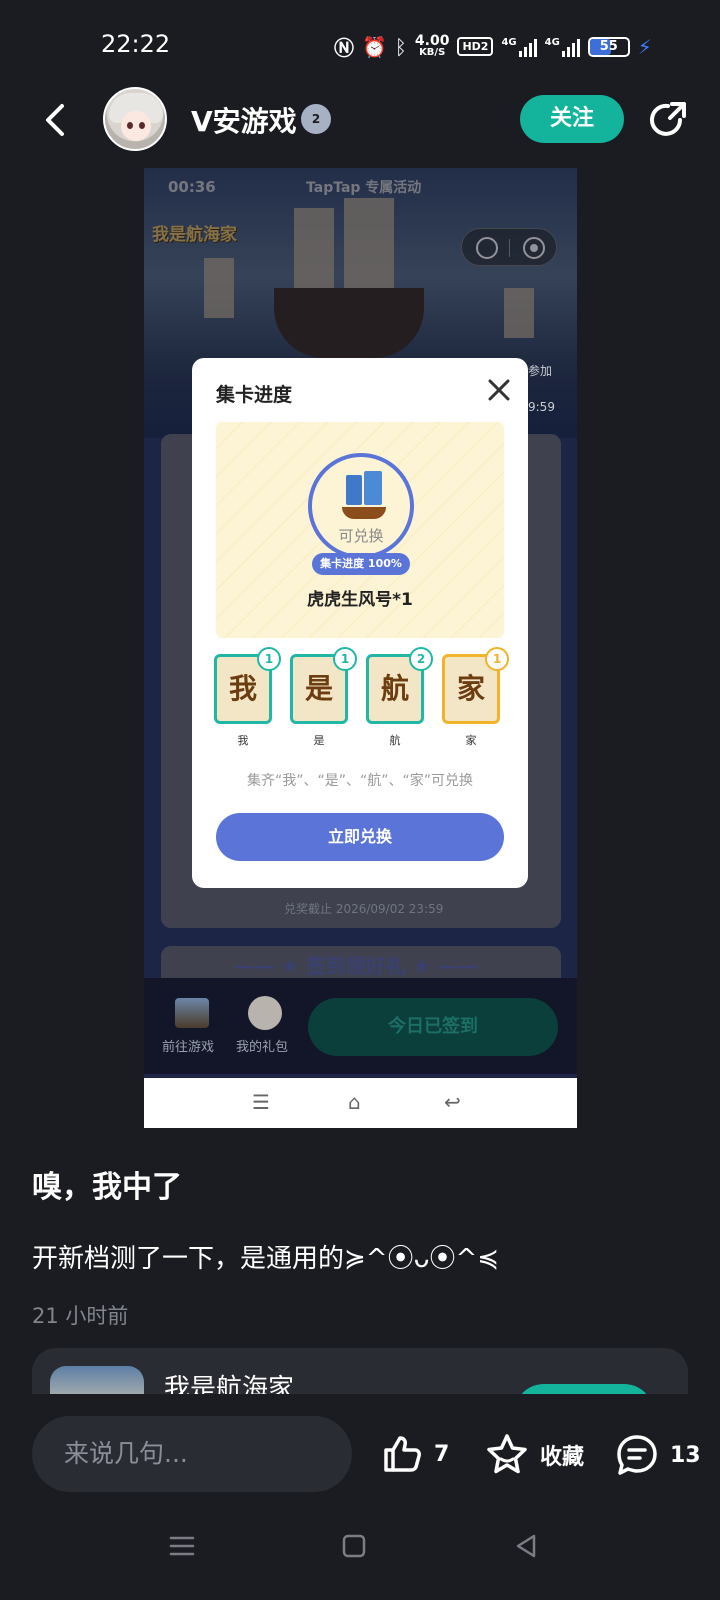 This screenshot has width=720, height=1600. What do you see at coordinates (644, 46) in the screenshot?
I see `charging-icon: ⚡` at bounding box center [644, 46].